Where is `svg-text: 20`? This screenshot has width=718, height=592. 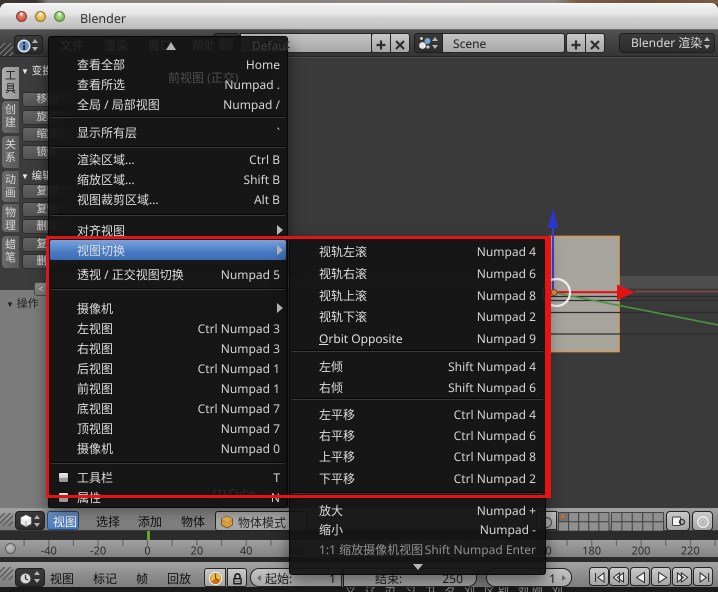 svg-text: 20 is located at coordinates (197, 551).